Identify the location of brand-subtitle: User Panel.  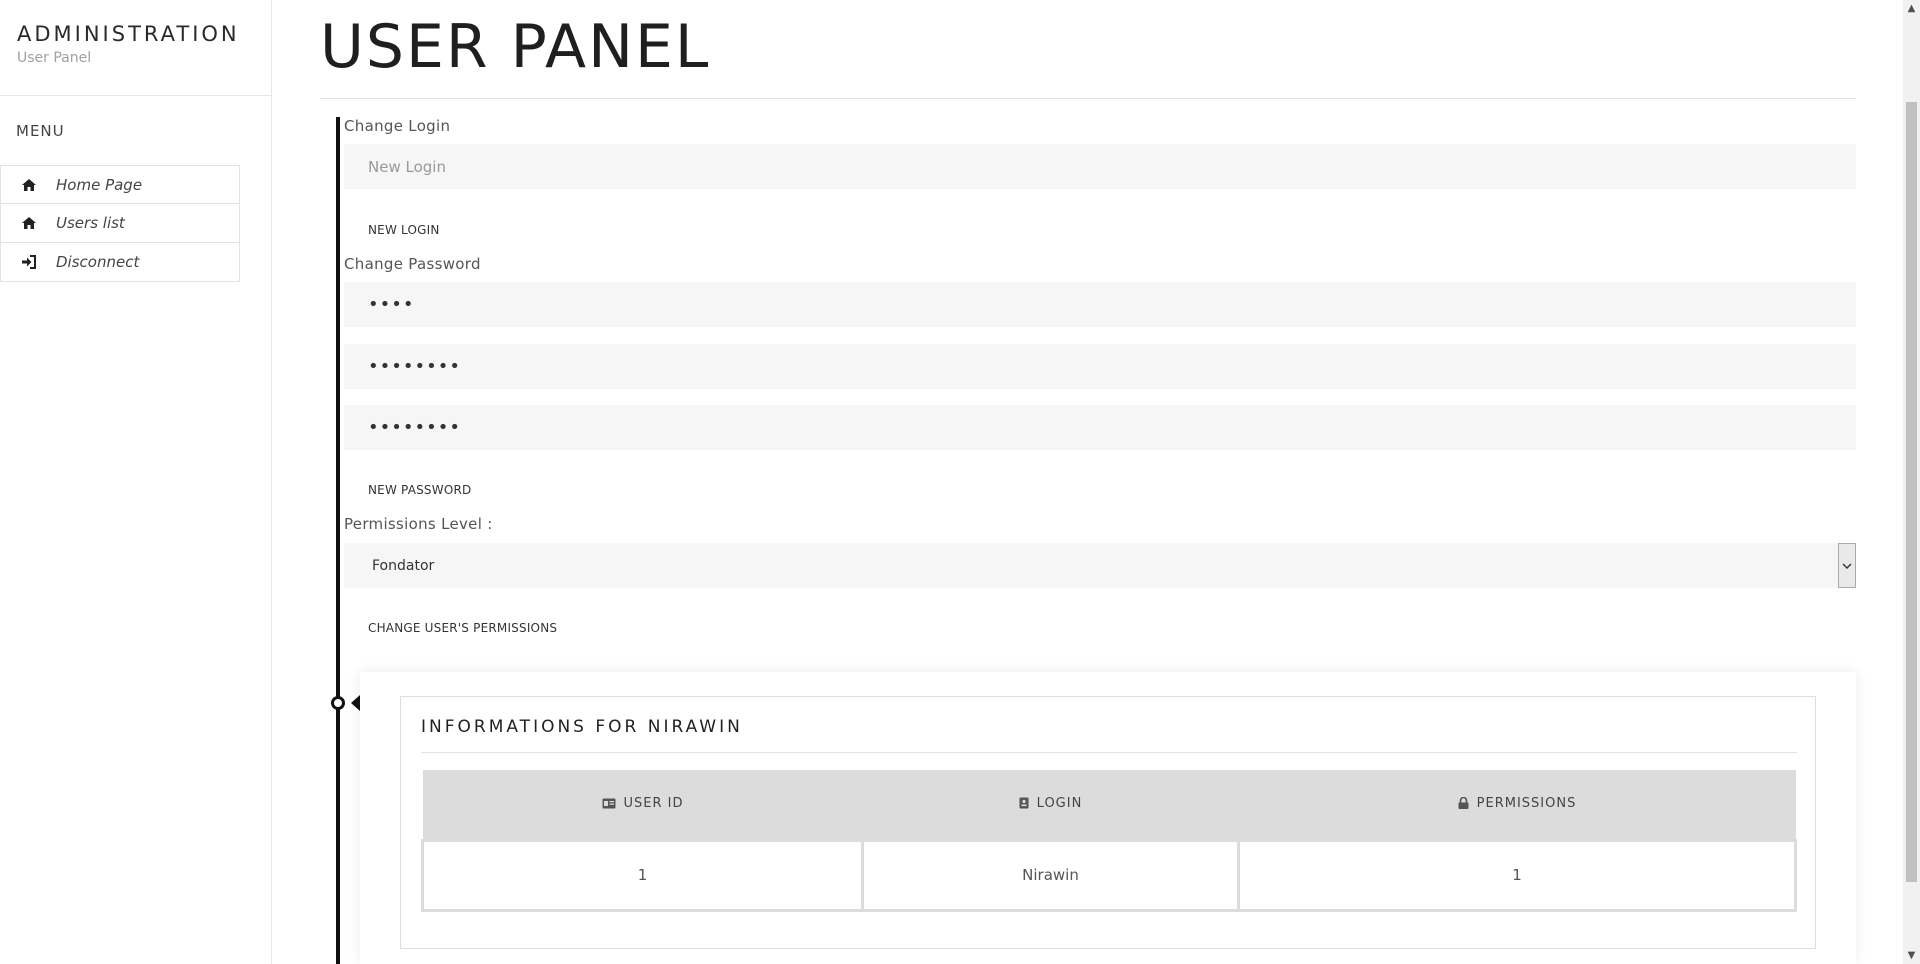
(54, 58).